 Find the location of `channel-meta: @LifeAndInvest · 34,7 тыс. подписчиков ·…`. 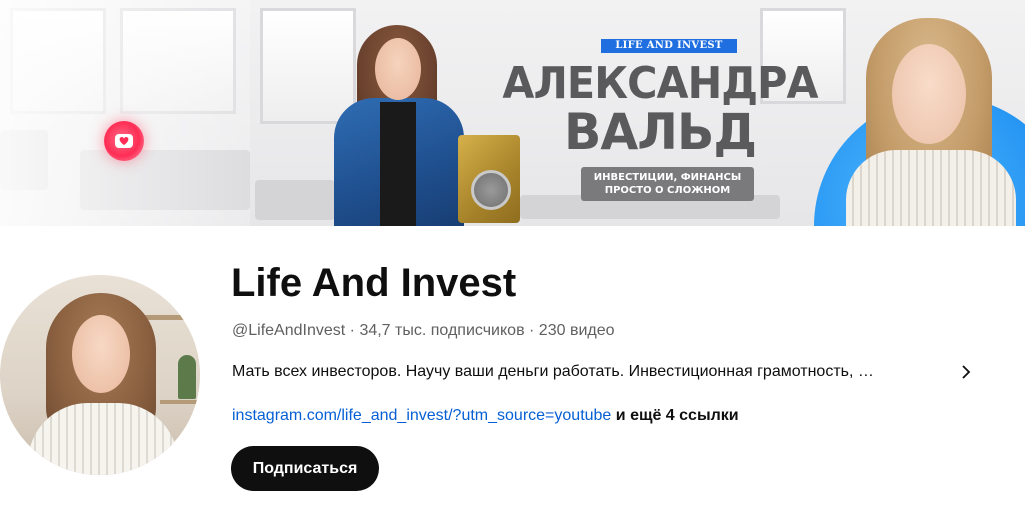

channel-meta: @LifeAndInvest · 34,7 тыс. подписчиков ·… is located at coordinates (423, 331).